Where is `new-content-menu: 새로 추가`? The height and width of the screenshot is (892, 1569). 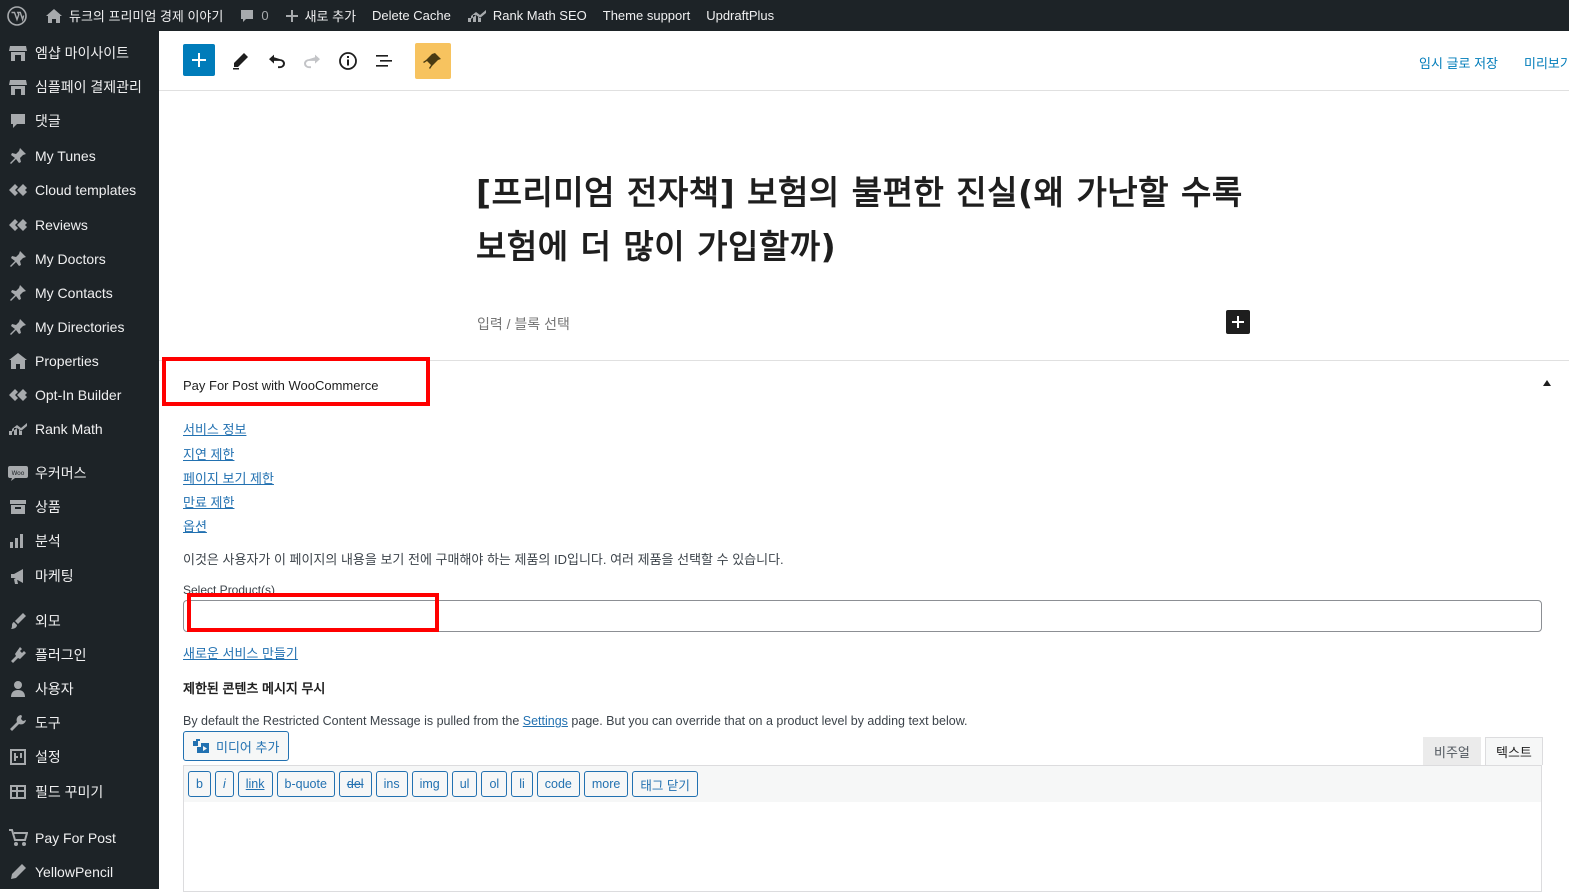
new-content-menu: 새로 추가 is located at coordinates (320, 15).